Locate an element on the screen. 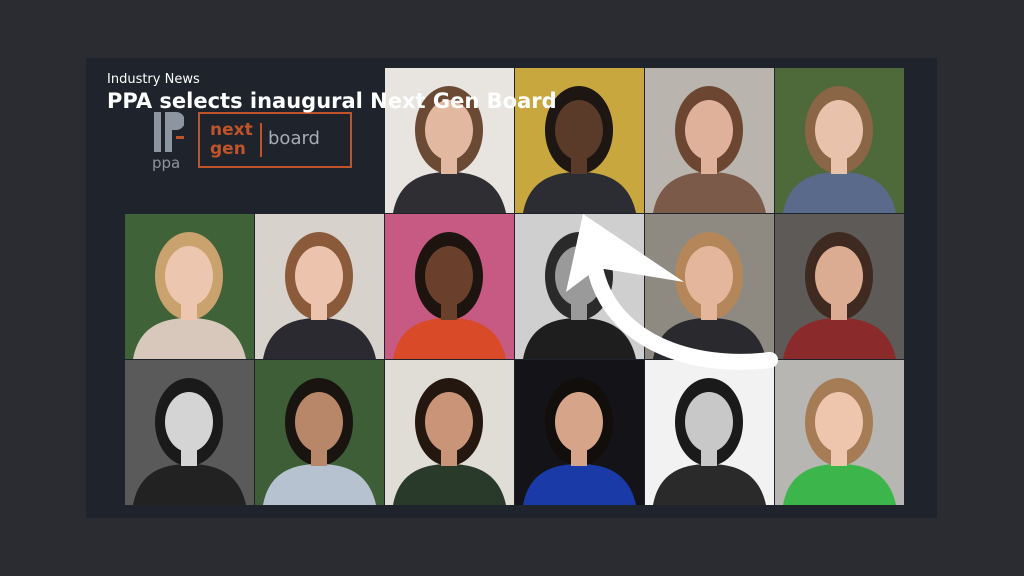  ppa-logo-icon is located at coordinates (169, 132).